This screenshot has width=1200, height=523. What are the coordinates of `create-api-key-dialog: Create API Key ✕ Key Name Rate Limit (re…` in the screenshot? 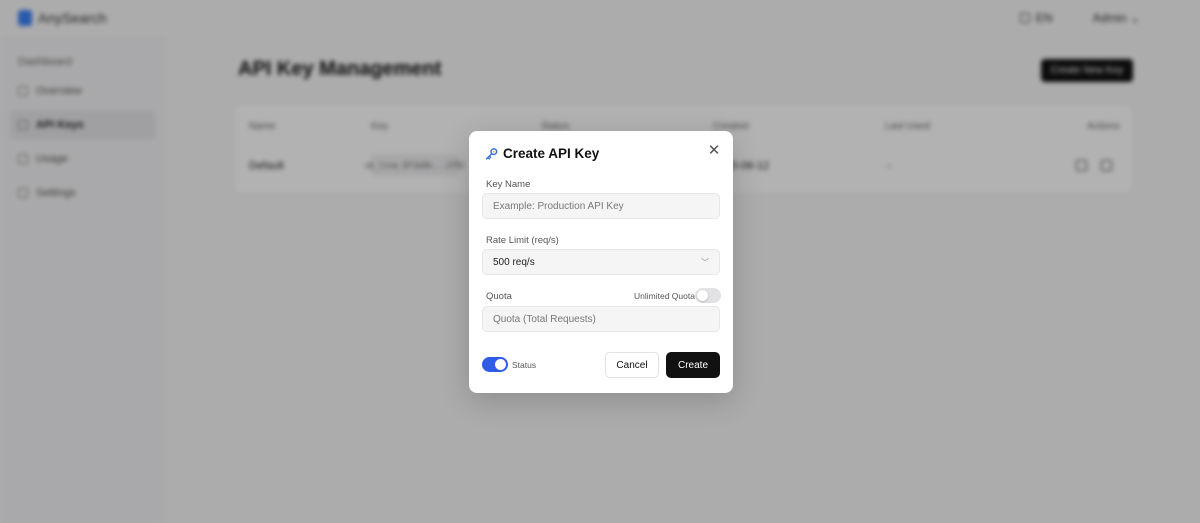 It's located at (601, 262).